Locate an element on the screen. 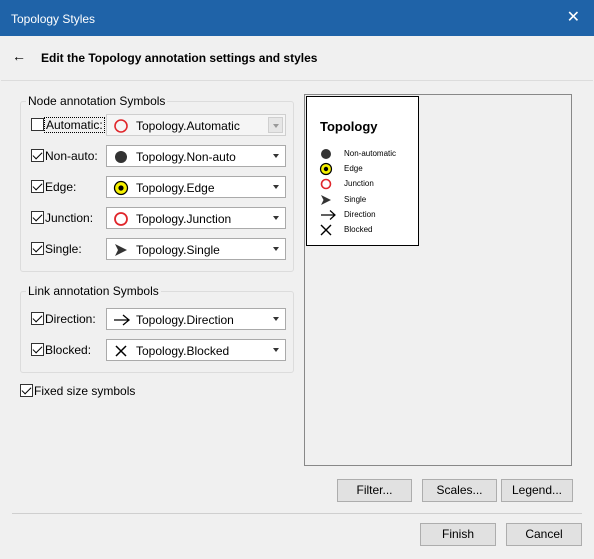  junction-label: Junction: is located at coordinates (69, 218).